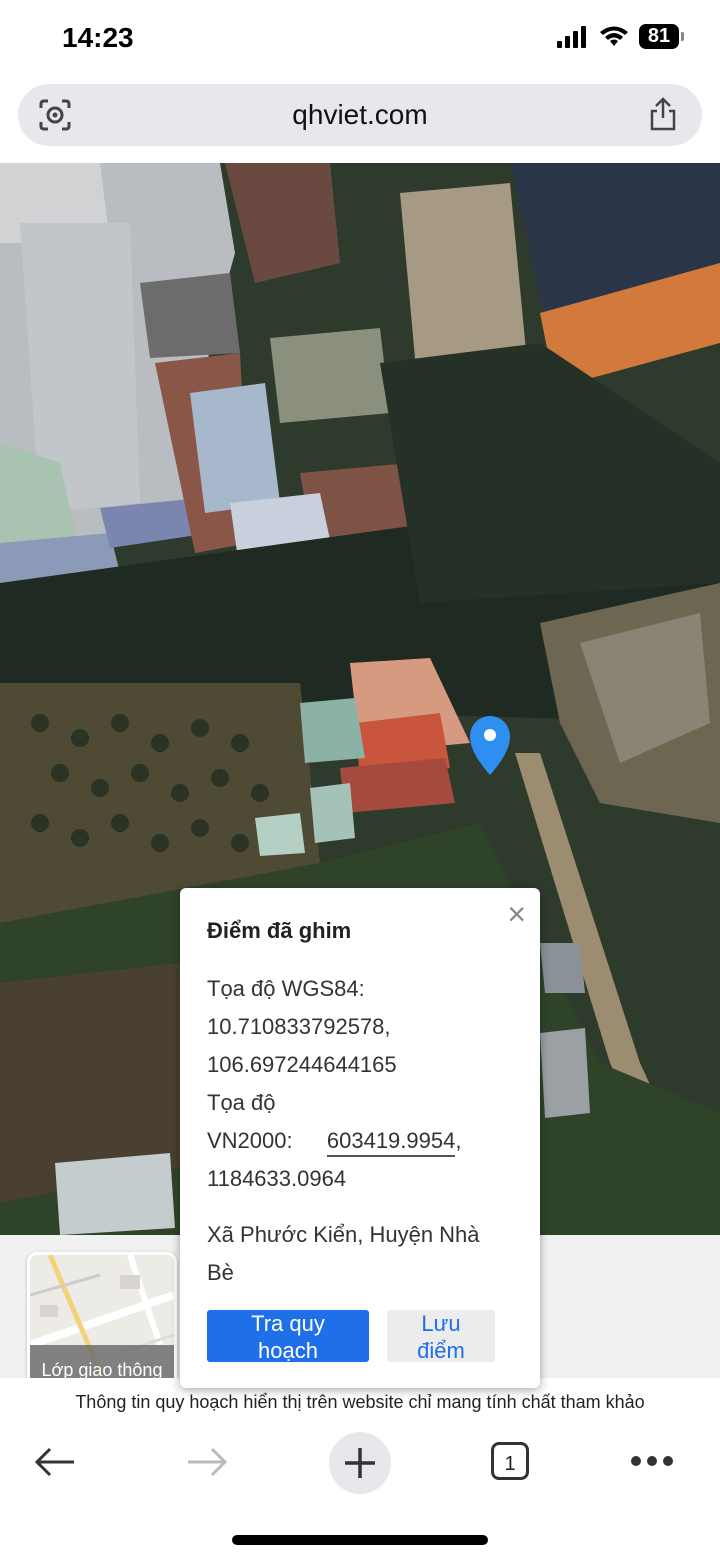 The image size is (720, 1559). Describe the element at coordinates (98, 37) in the screenshot. I see `status-time: 14:23` at that location.